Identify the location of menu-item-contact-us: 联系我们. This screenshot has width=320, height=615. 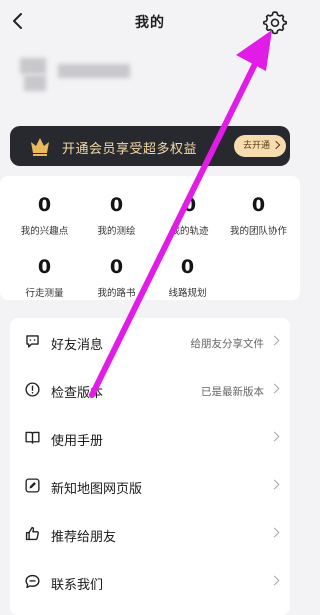
(150, 582).